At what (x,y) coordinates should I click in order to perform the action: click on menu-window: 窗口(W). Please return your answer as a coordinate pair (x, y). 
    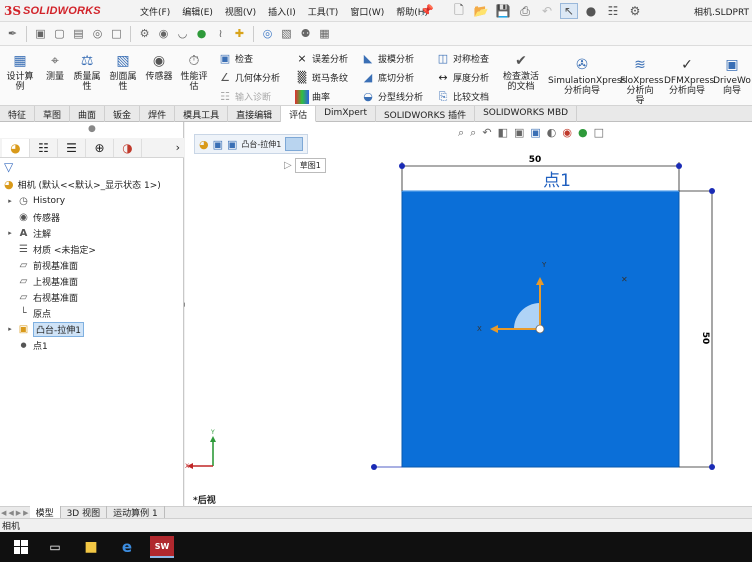
    Looking at the image, I should click on (367, 11).